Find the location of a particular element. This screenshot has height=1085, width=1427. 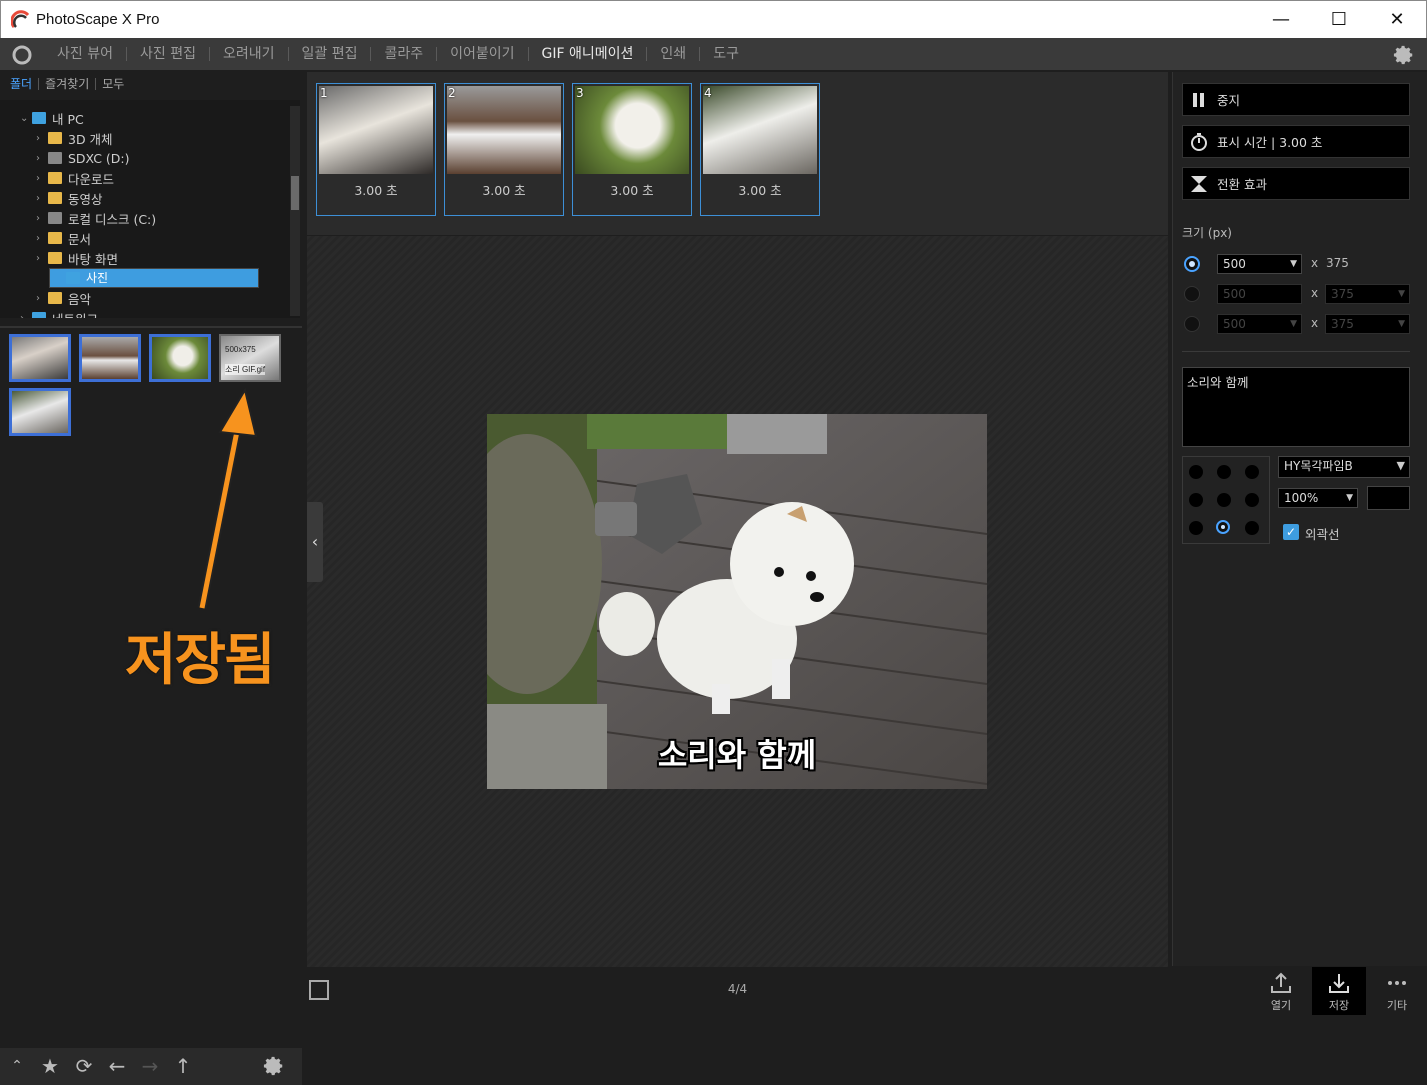

menu-item: 도구 is located at coordinates (726, 54).